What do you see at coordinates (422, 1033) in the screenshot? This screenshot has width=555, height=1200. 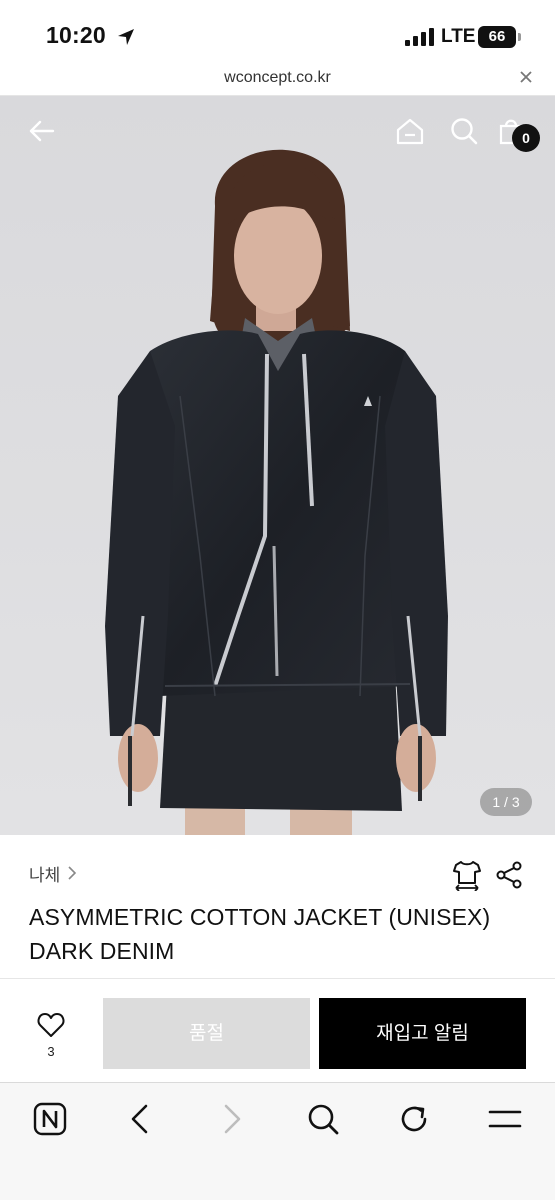 I see `restock-alert-button: 재입고 알림` at bounding box center [422, 1033].